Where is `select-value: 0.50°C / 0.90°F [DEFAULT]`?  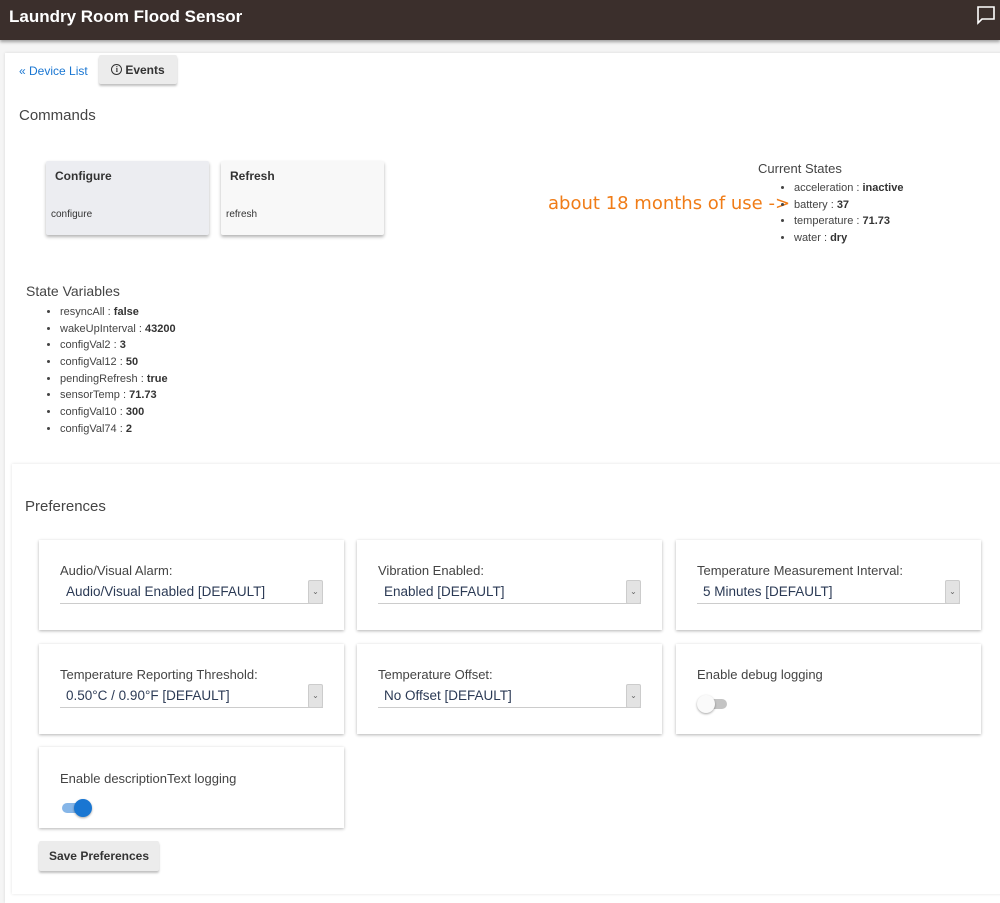
select-value: 0.50°C / 0.90°F [DEFAULT] is located at coordinates (148, 695).